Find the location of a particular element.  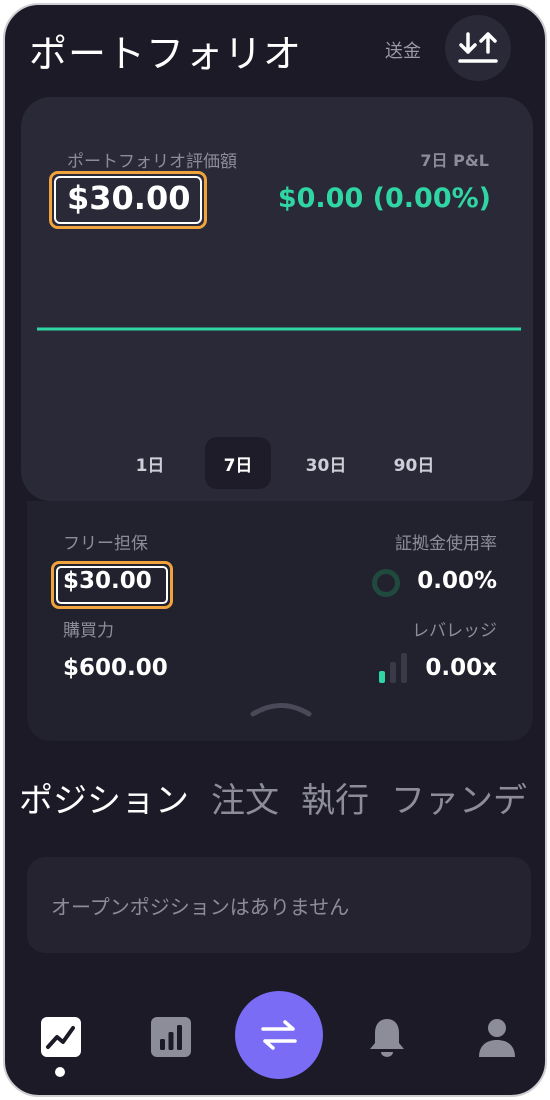

user-icon is located at coordinates (497, 1038).